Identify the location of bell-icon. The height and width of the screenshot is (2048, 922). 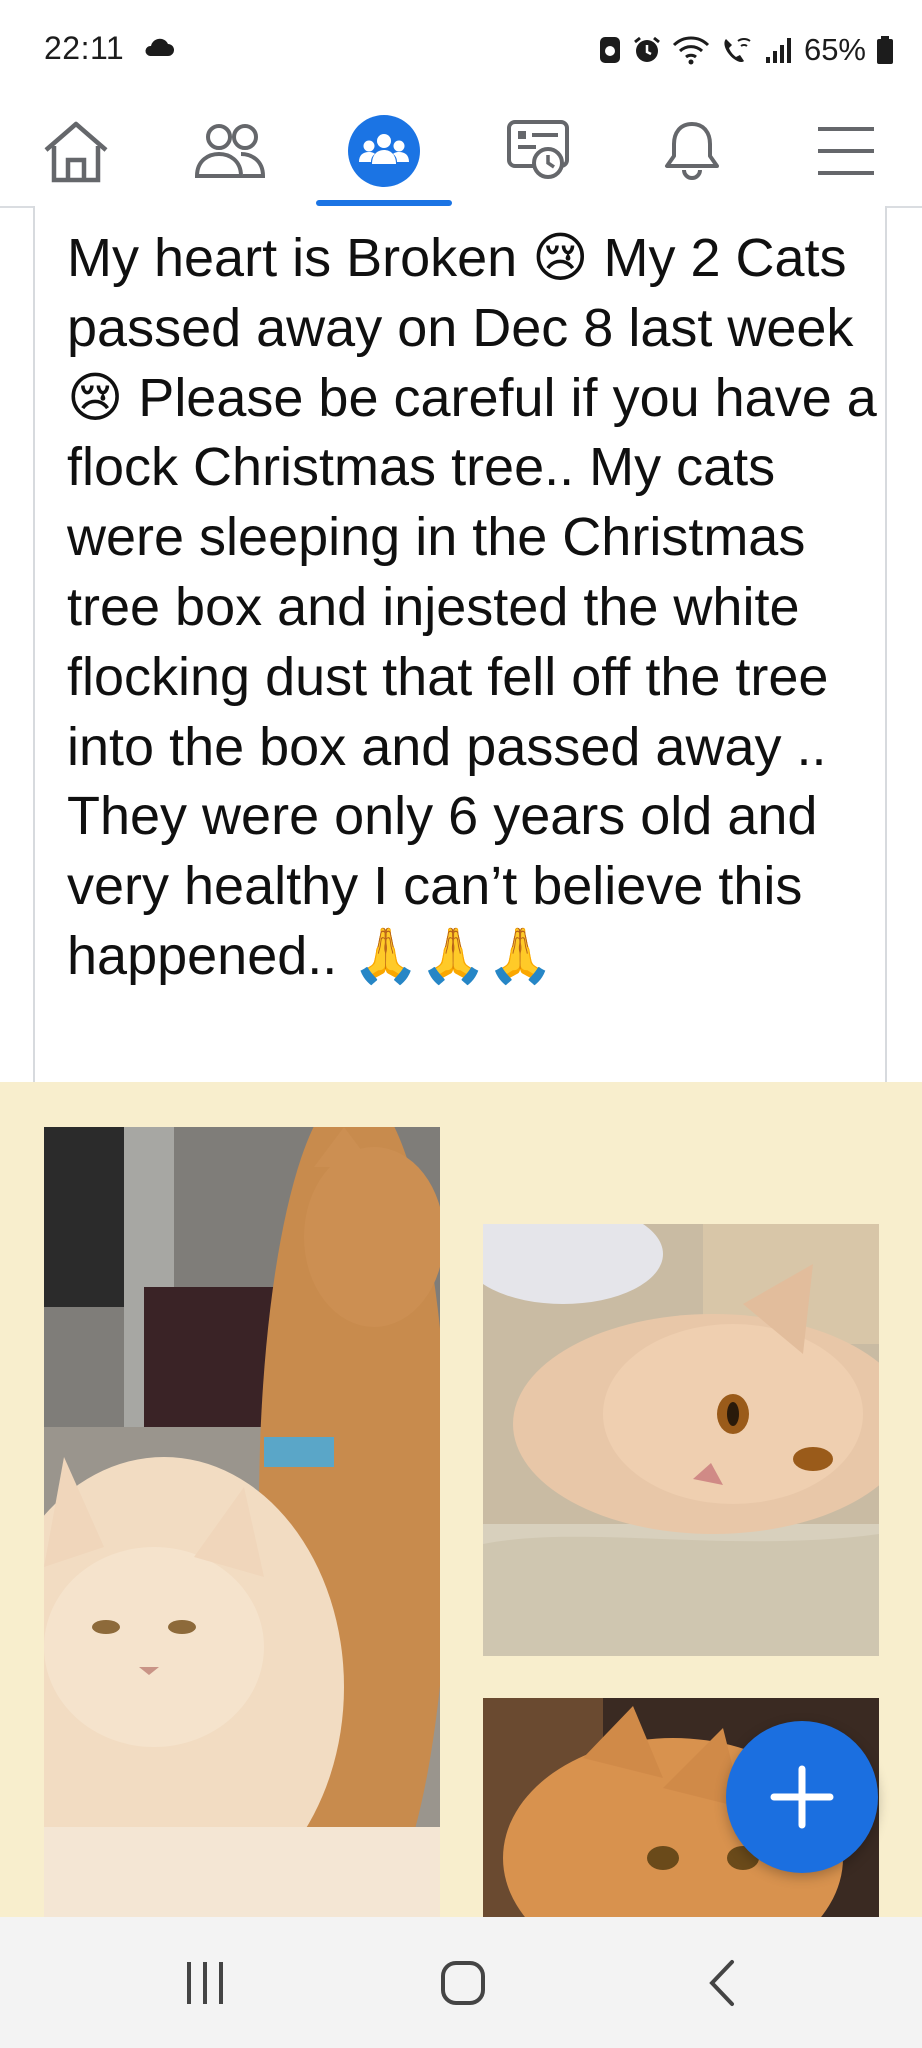
(692, 151).